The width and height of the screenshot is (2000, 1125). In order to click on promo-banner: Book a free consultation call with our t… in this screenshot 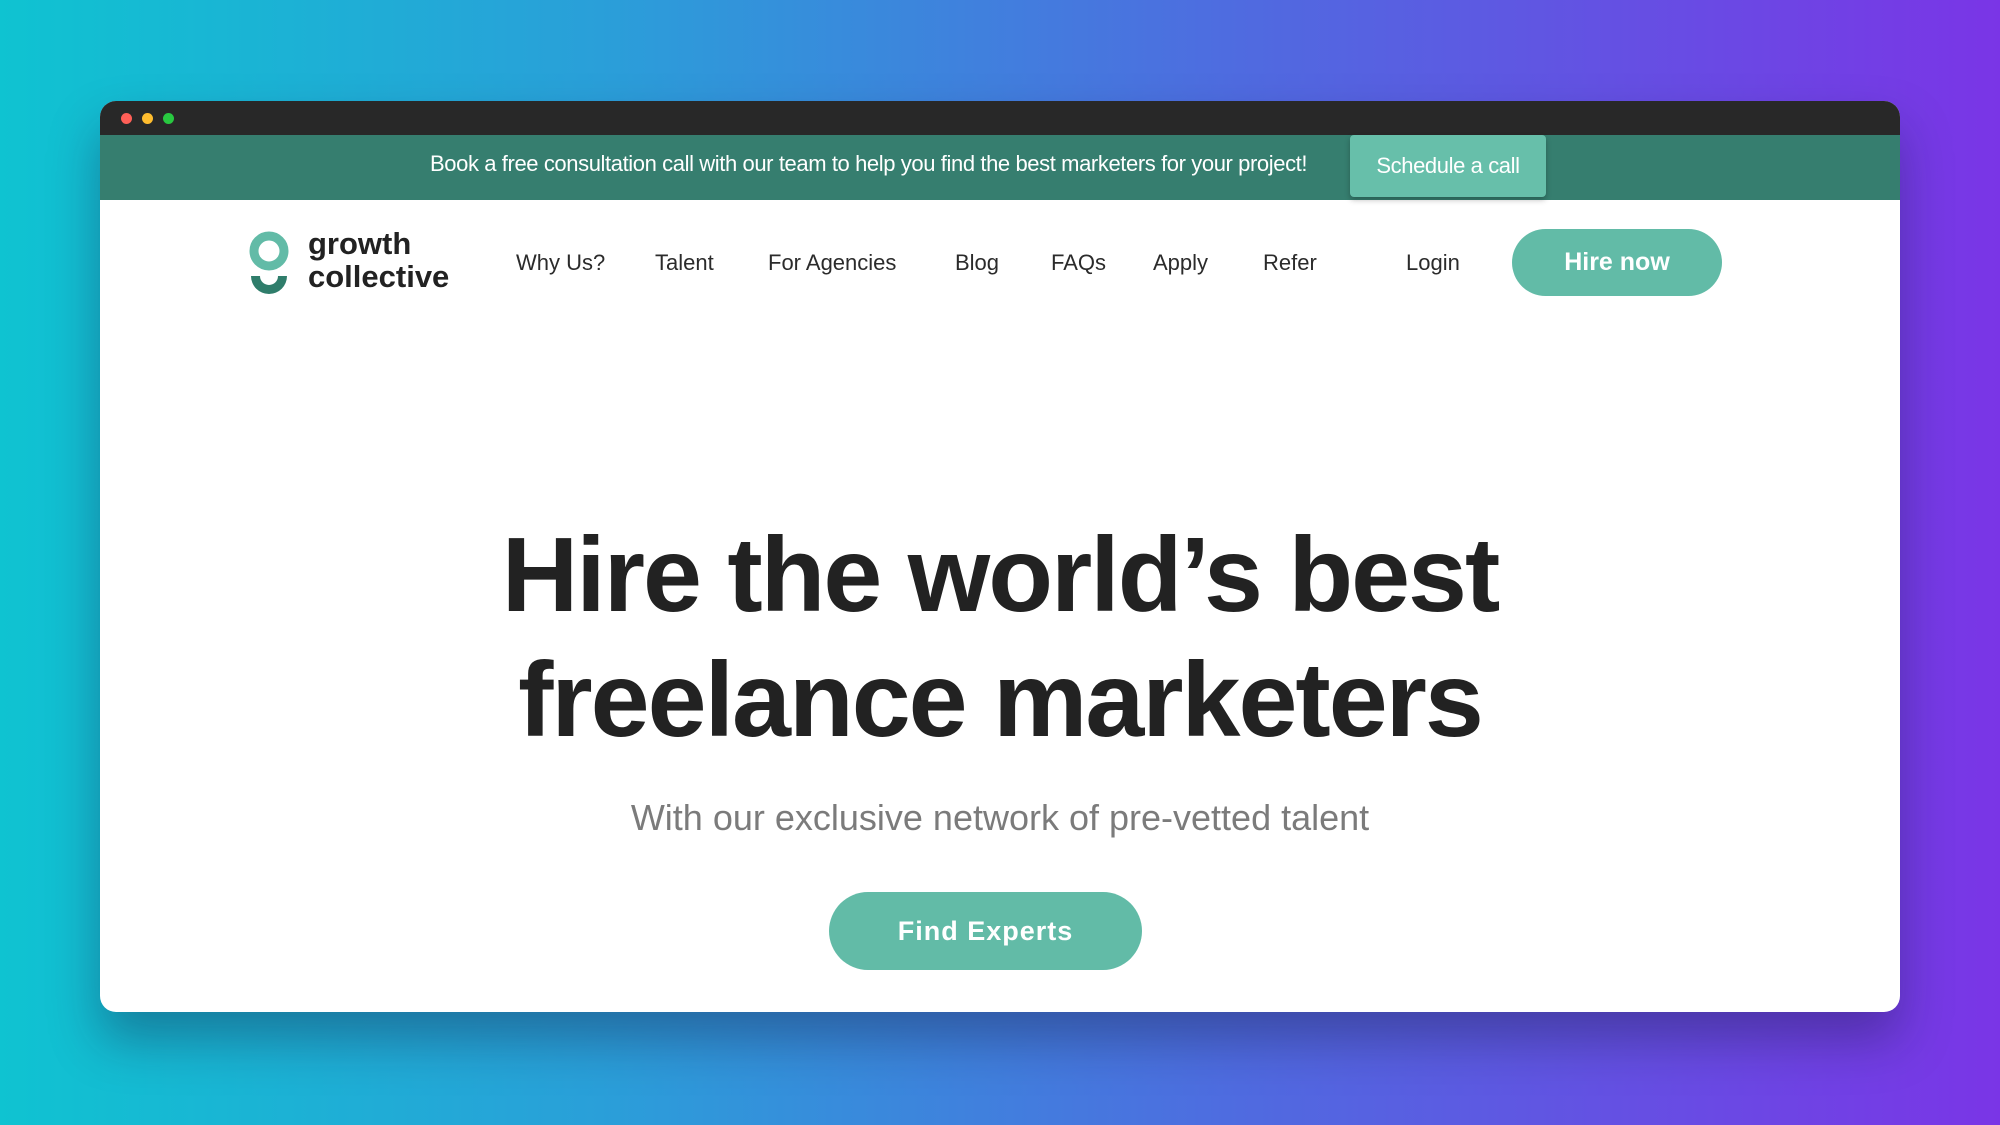, I will do `click(1000, 167)`.